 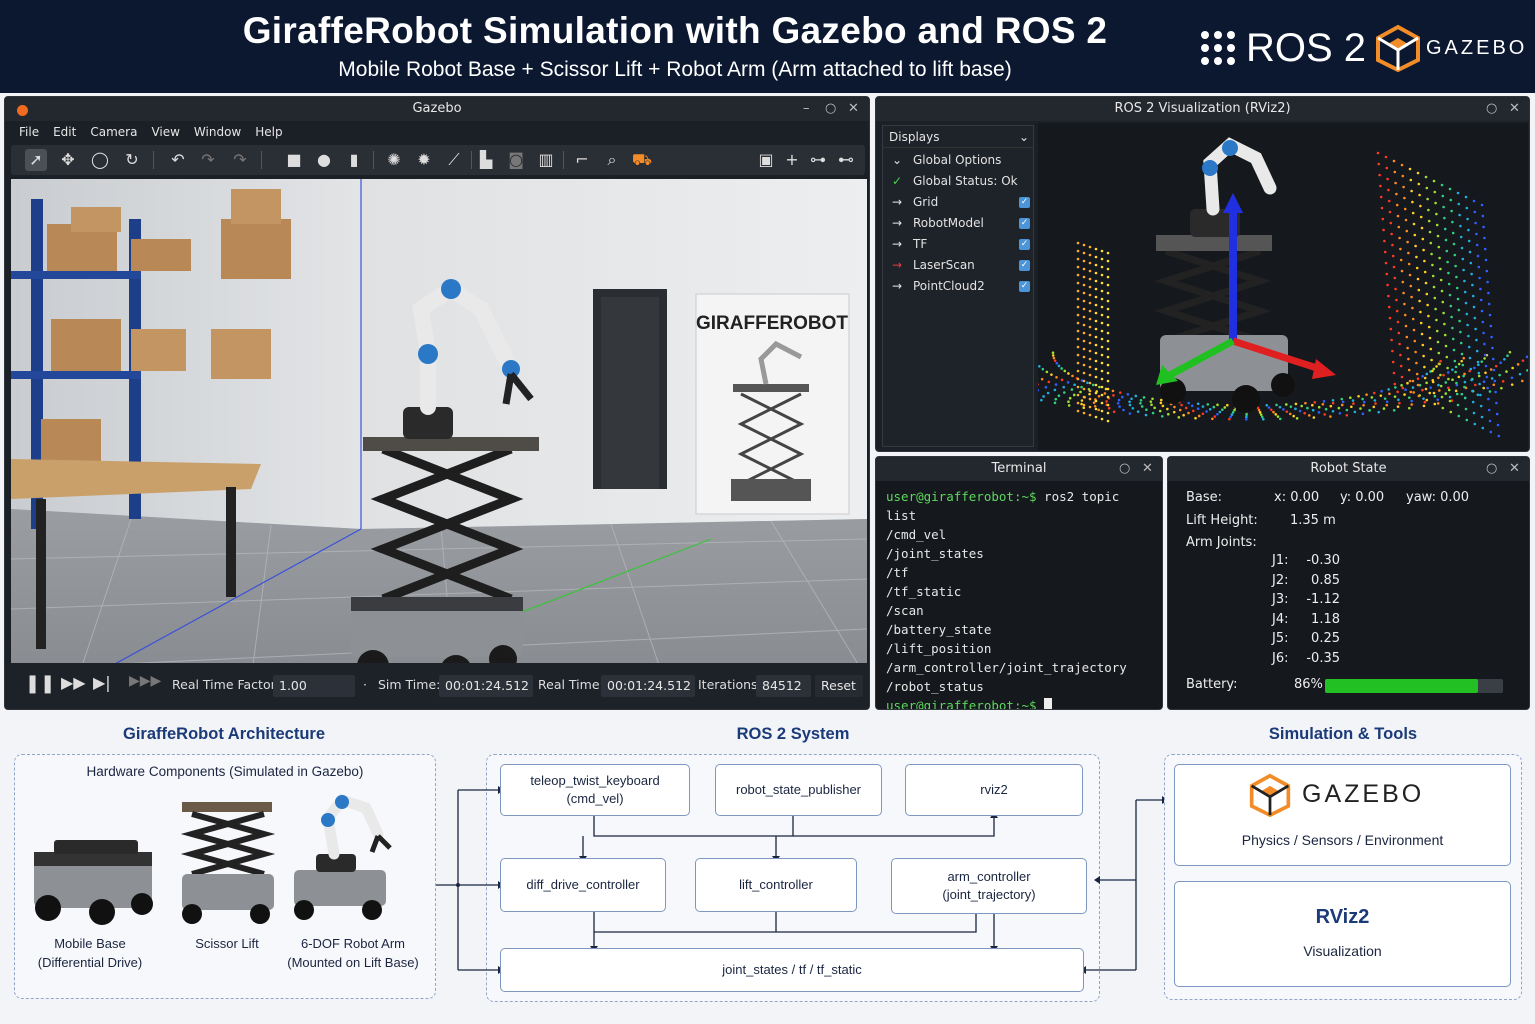 I want to click on display-item-label: LaserScan, so click(x=944, y=265).